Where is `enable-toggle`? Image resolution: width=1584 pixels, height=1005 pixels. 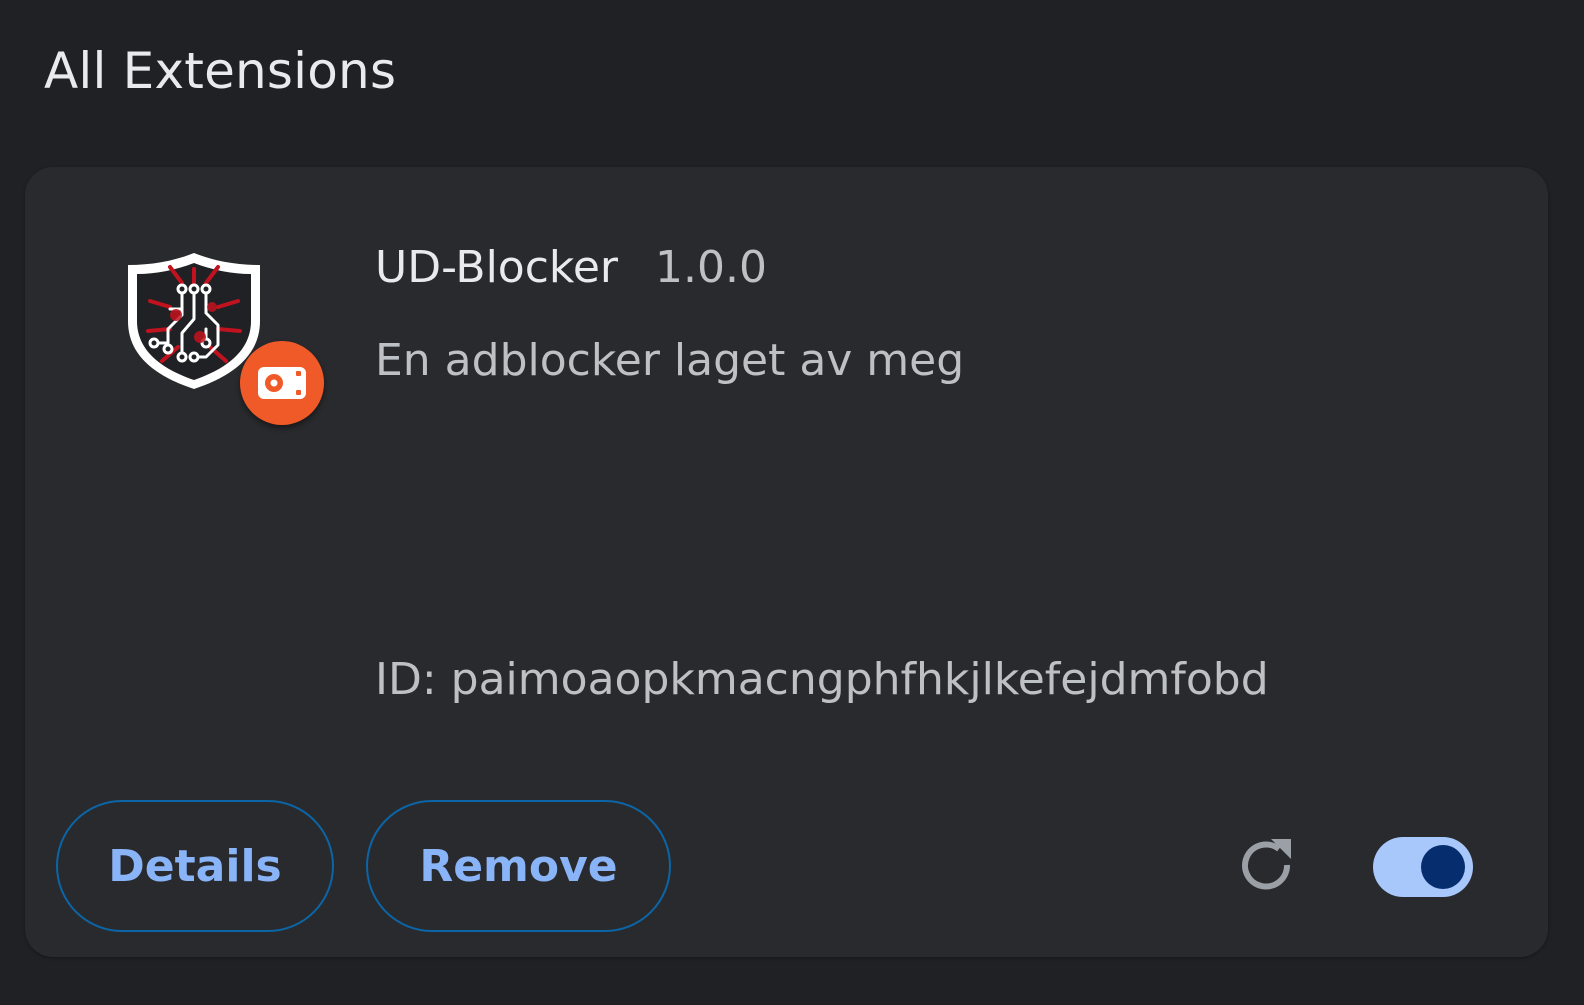
enable-toggle is located at coordinates (1423, 867).